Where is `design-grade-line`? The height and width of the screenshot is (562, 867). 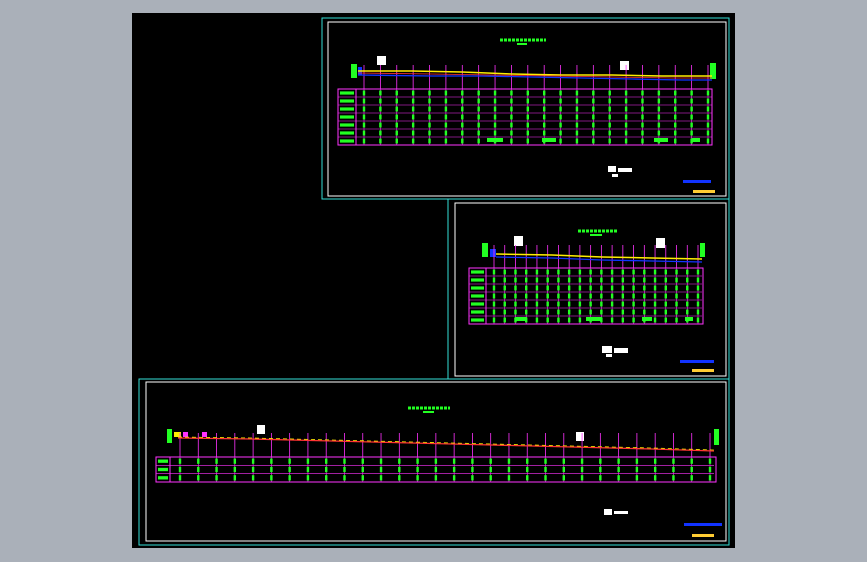
design-grade-line is located at coordinates (446, 444).